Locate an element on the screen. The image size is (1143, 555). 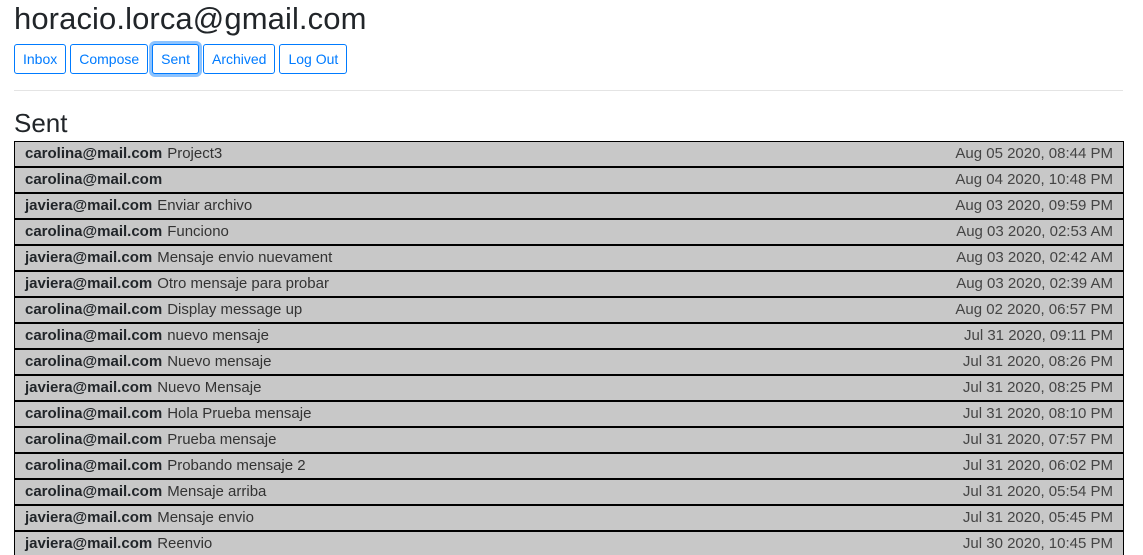
email-row-info: carolina@mail.com Funciono is located at coordinates (127, 232).